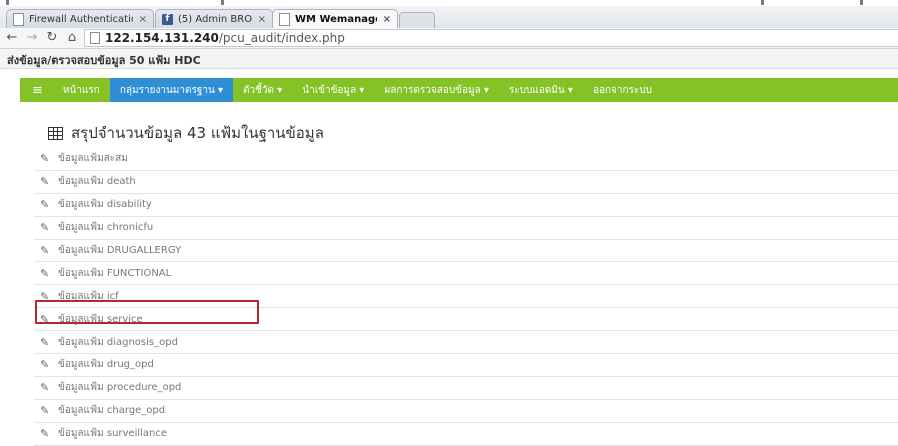 The height and width of the screenshot is (446, 898). What do you see at coordinates (32, 38) in the screenshot?
I see `forward-arrow-icon: →` at bounding box center [32, 38].